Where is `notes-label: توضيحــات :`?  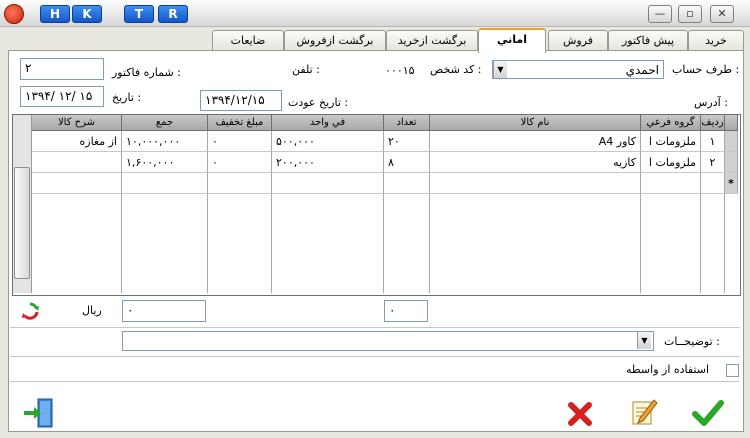 notes-label: توضيحــات : is located at coordinates (692, 341).